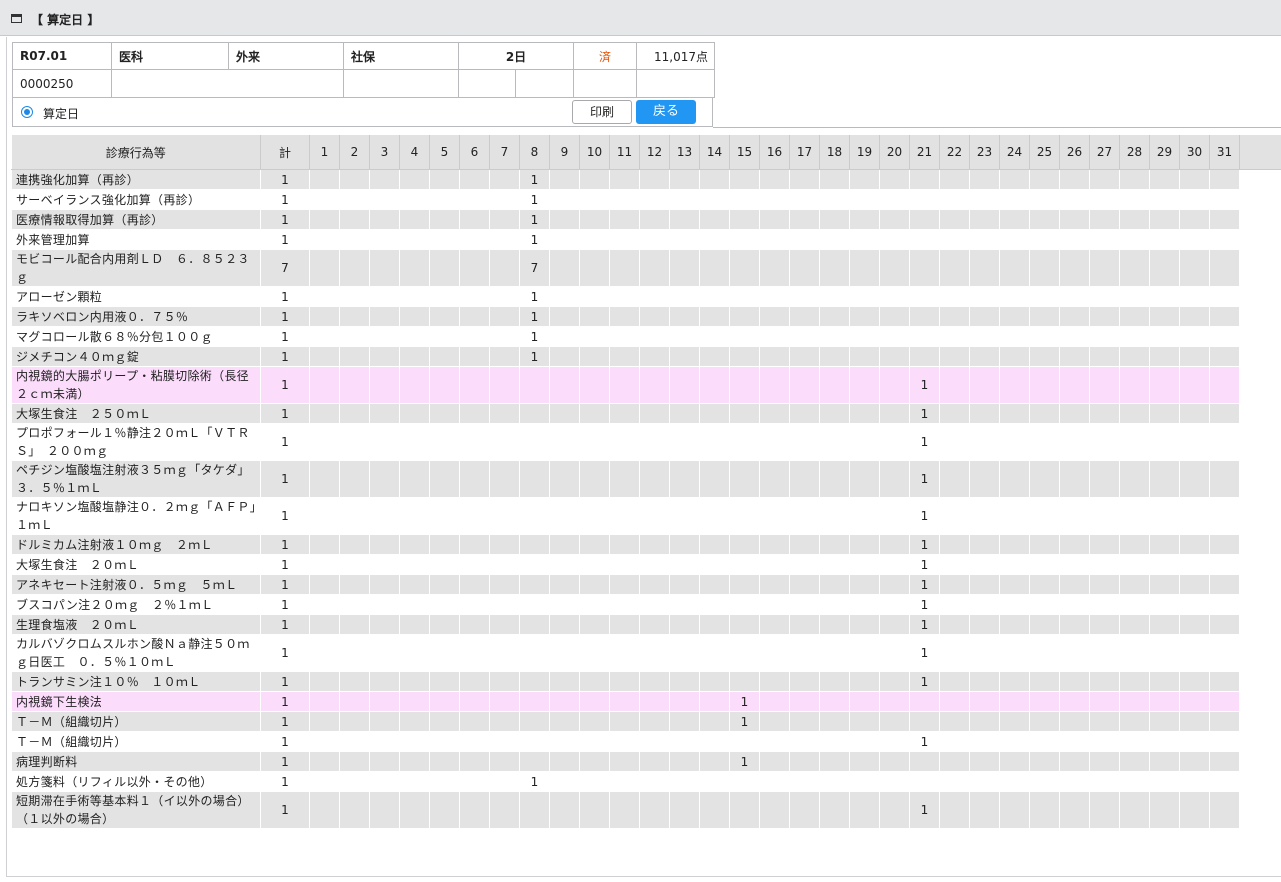 This screenshot has height=882, width=1281. Describe the element at coordinates (1104, 152) in the screenshot. I see `header-day-27: 27` at that location.